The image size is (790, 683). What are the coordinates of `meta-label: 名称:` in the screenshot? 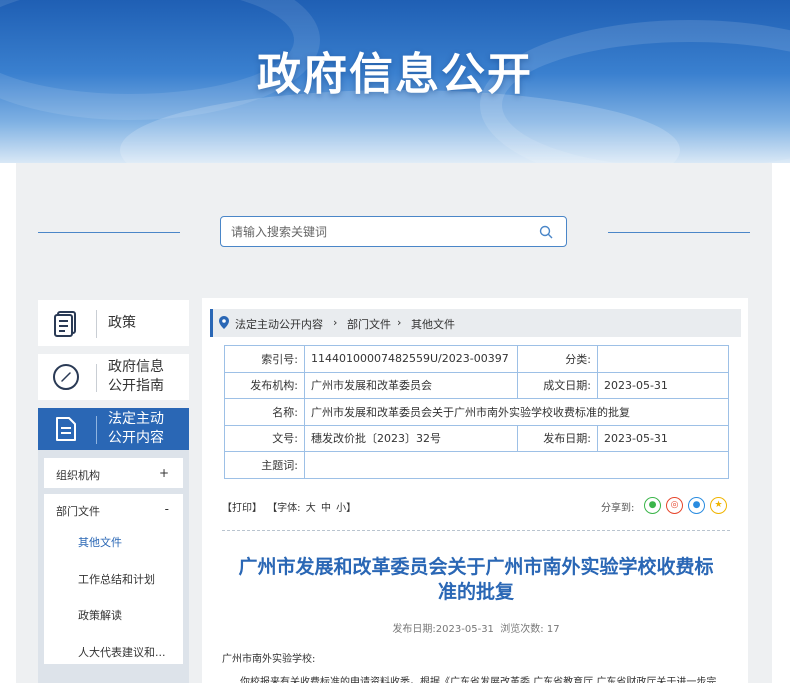 It's located at (264, 412).